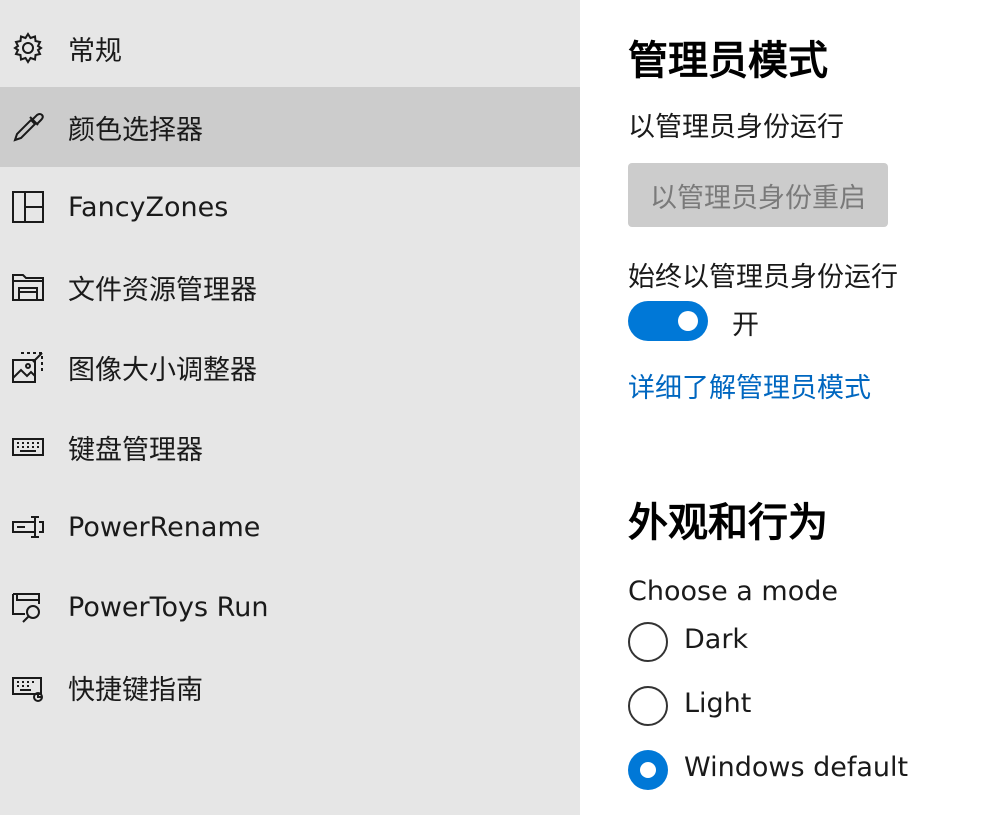 Image resolution: width=991 pixels, height=815 pixels. I want to click on sidebar-item-label: 颜色选择器, so click(135, 130).